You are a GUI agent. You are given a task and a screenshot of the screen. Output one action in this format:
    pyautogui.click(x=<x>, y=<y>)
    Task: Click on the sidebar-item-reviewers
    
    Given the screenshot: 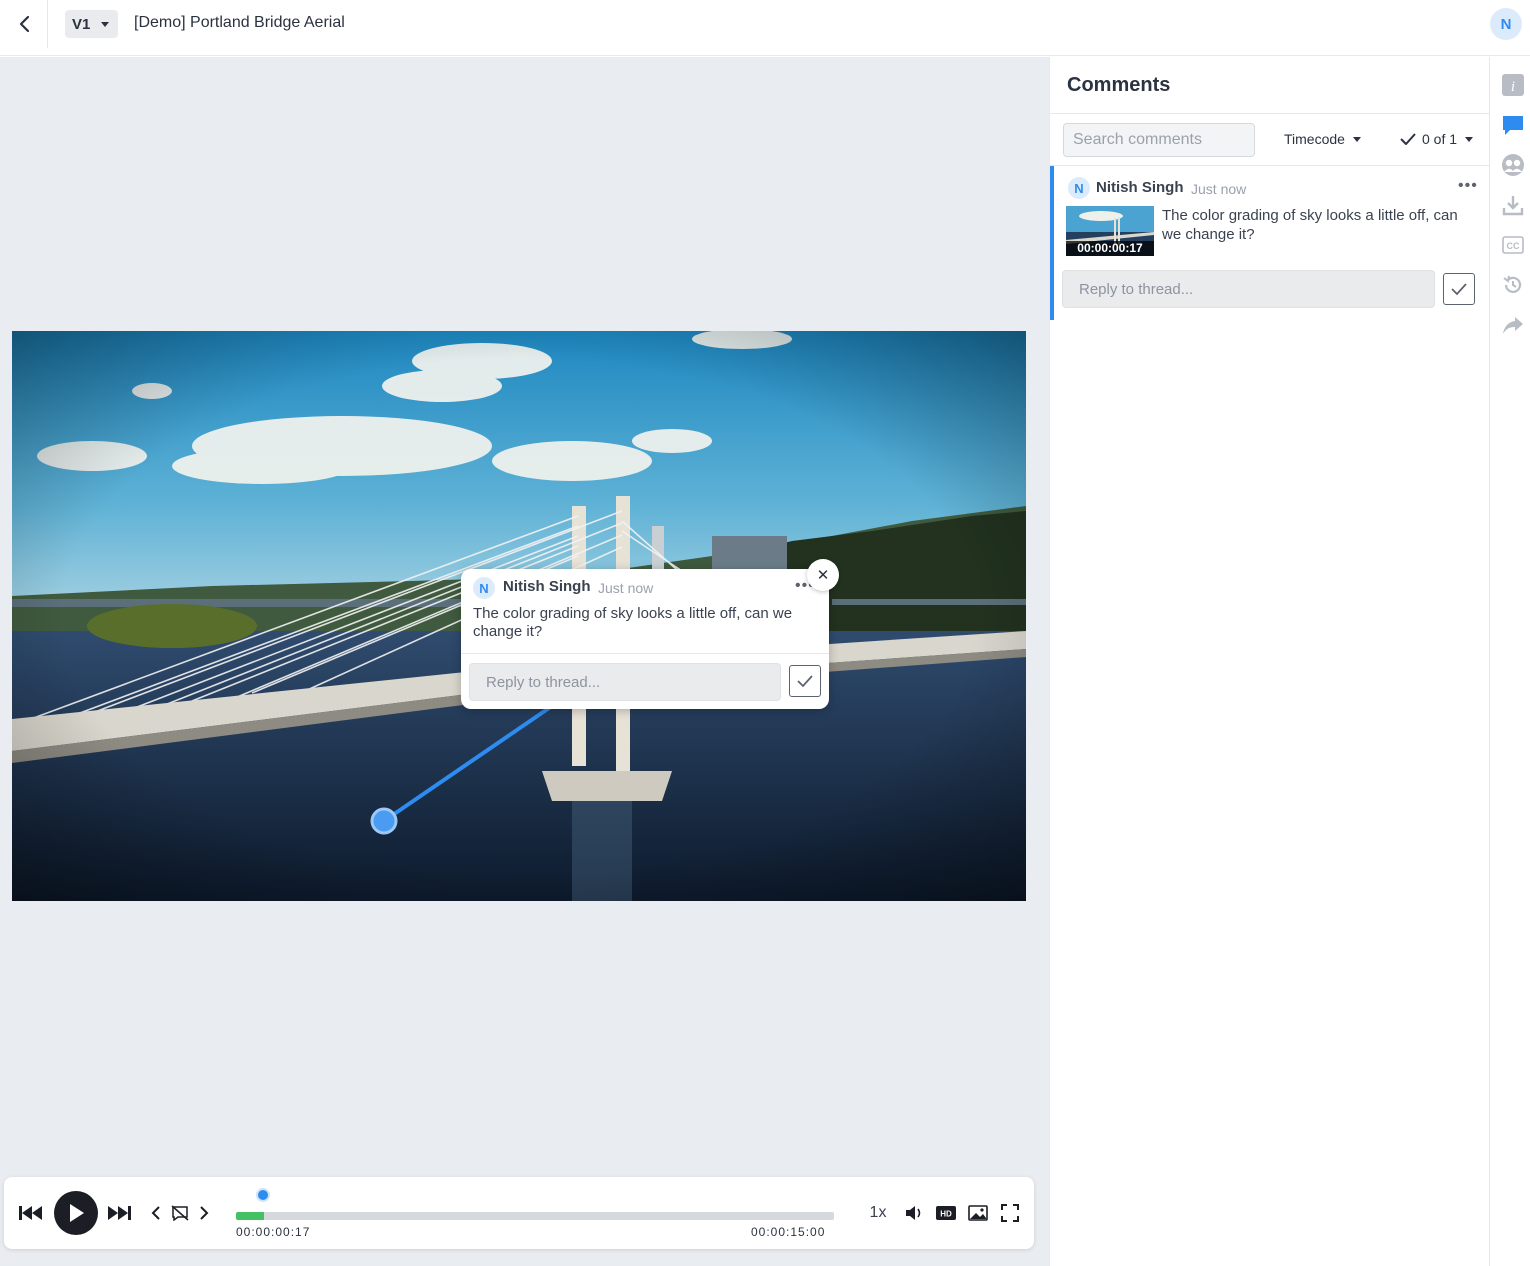 What is the action you would take?
    pyautogui.click(x=1513, y=165)
    